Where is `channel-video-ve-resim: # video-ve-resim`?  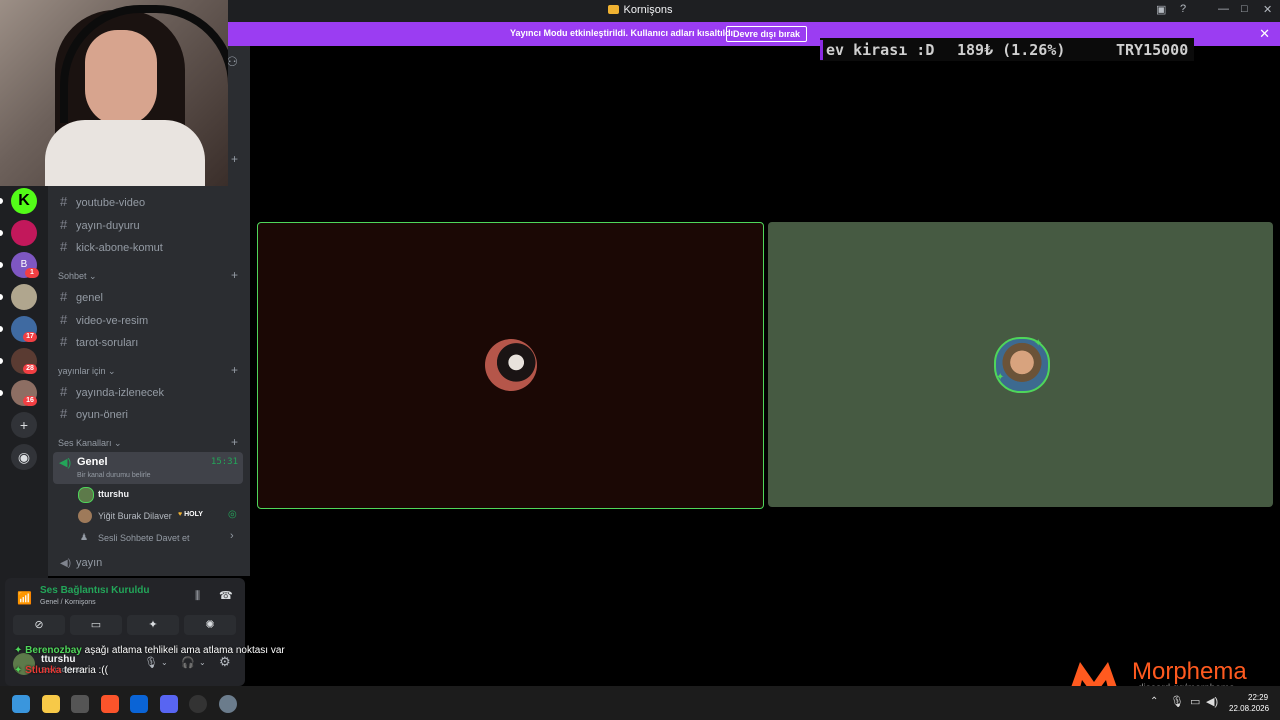 channel-video-ve-resim: # video-ve-resim is located at coordinates (104, 319).